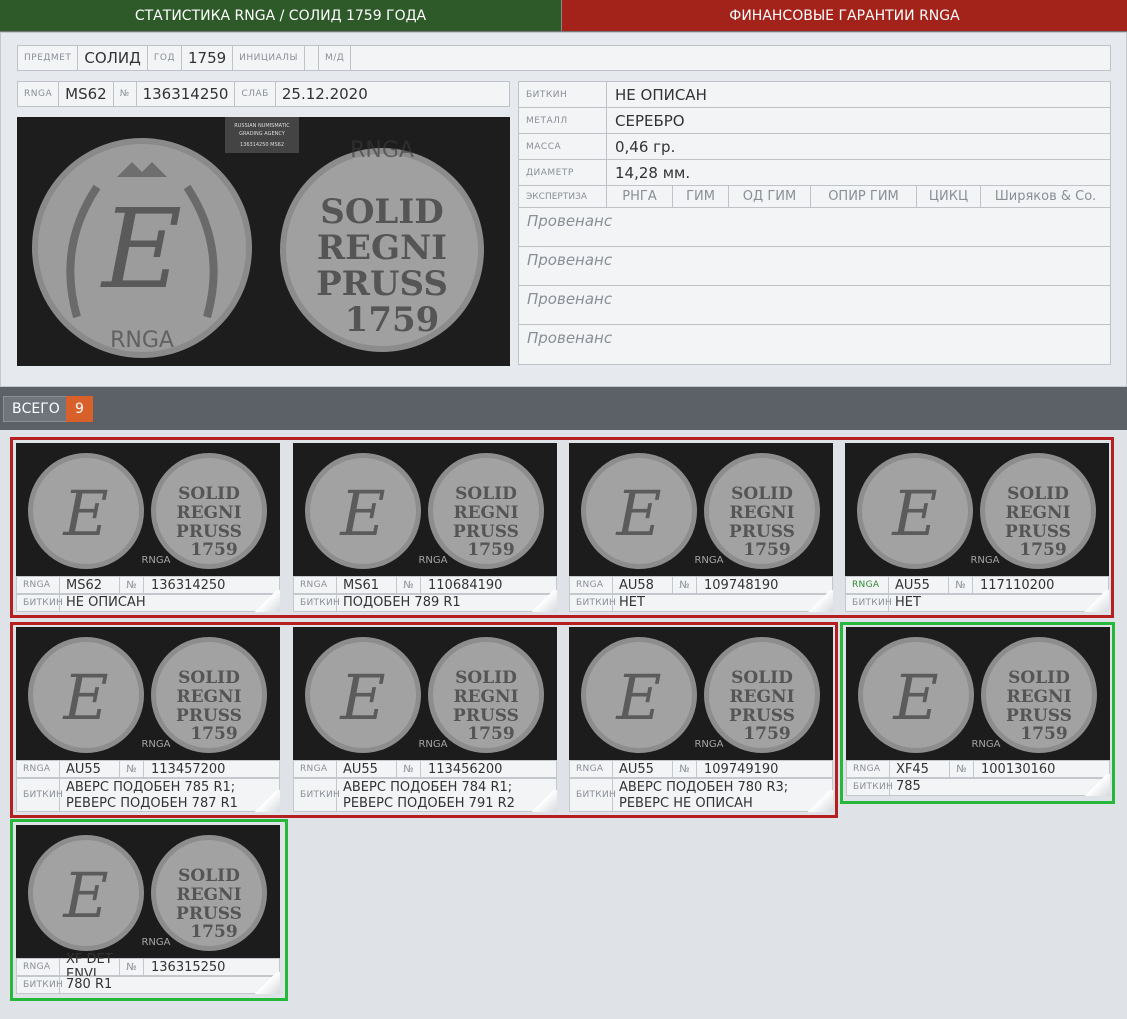  Describe the element at coordinates (730, 58) in the screenshot. I see `mint-value` at that location.